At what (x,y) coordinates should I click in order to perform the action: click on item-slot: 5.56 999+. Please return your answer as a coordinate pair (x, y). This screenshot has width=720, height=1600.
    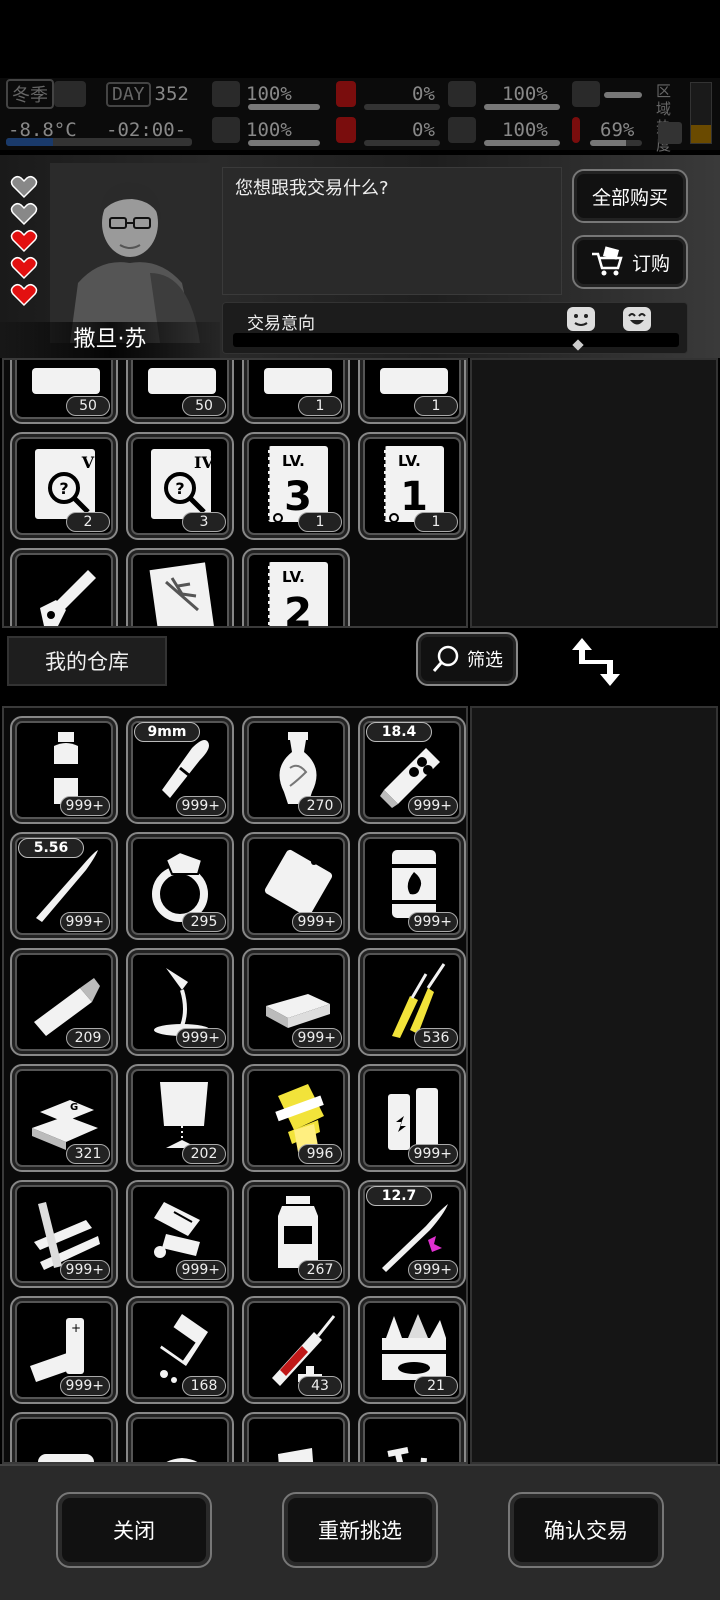
    Looking at the image, I should click on (64, 886).